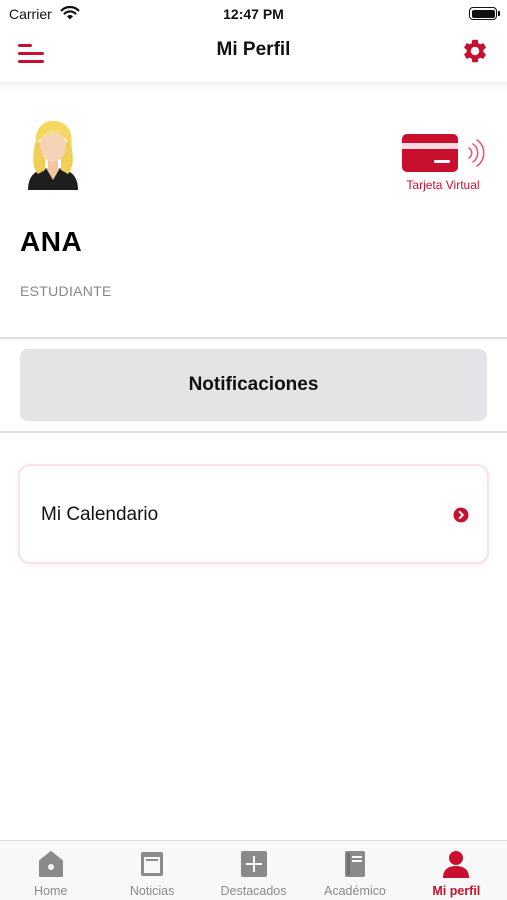 Image resolution: width=507 pixels, height=900 pixels. Describe the element at coordinates (100, 514) in the screenshot. I see `calendar-label: Mi Calendario` at that location.